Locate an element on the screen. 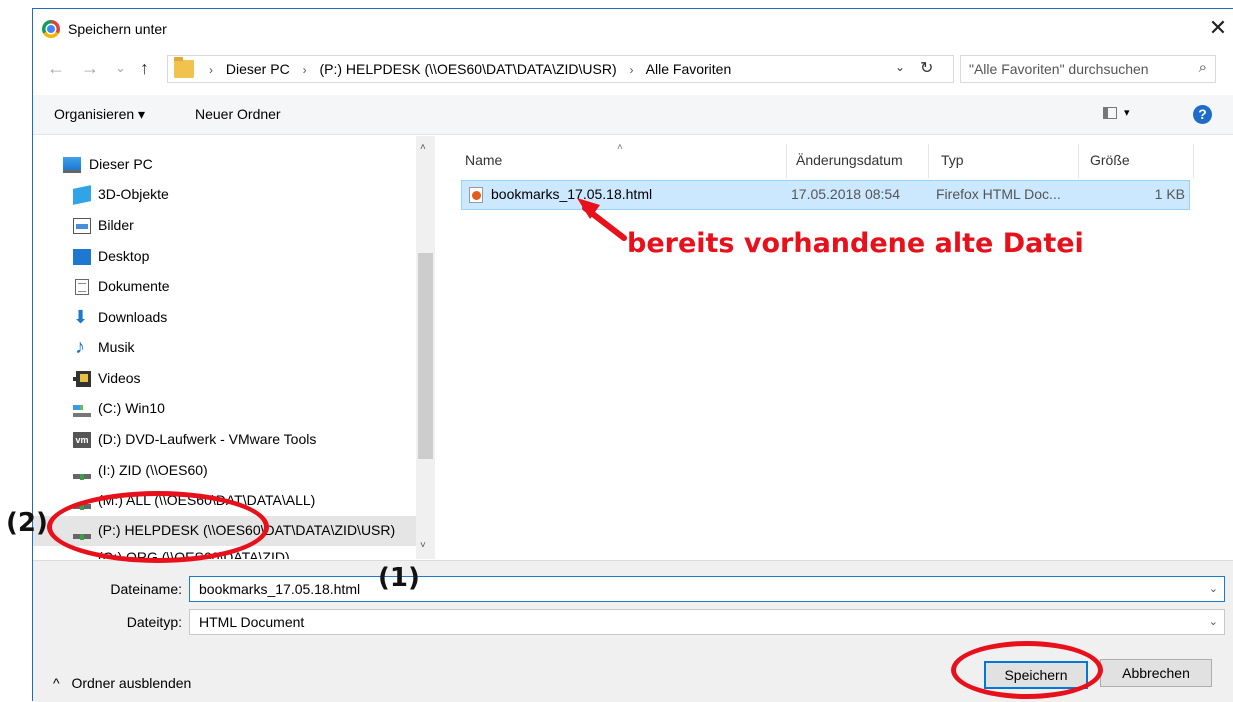 This screenshot has height=702, width=1233. annotation-arrow is located at coordinates (602, 219).